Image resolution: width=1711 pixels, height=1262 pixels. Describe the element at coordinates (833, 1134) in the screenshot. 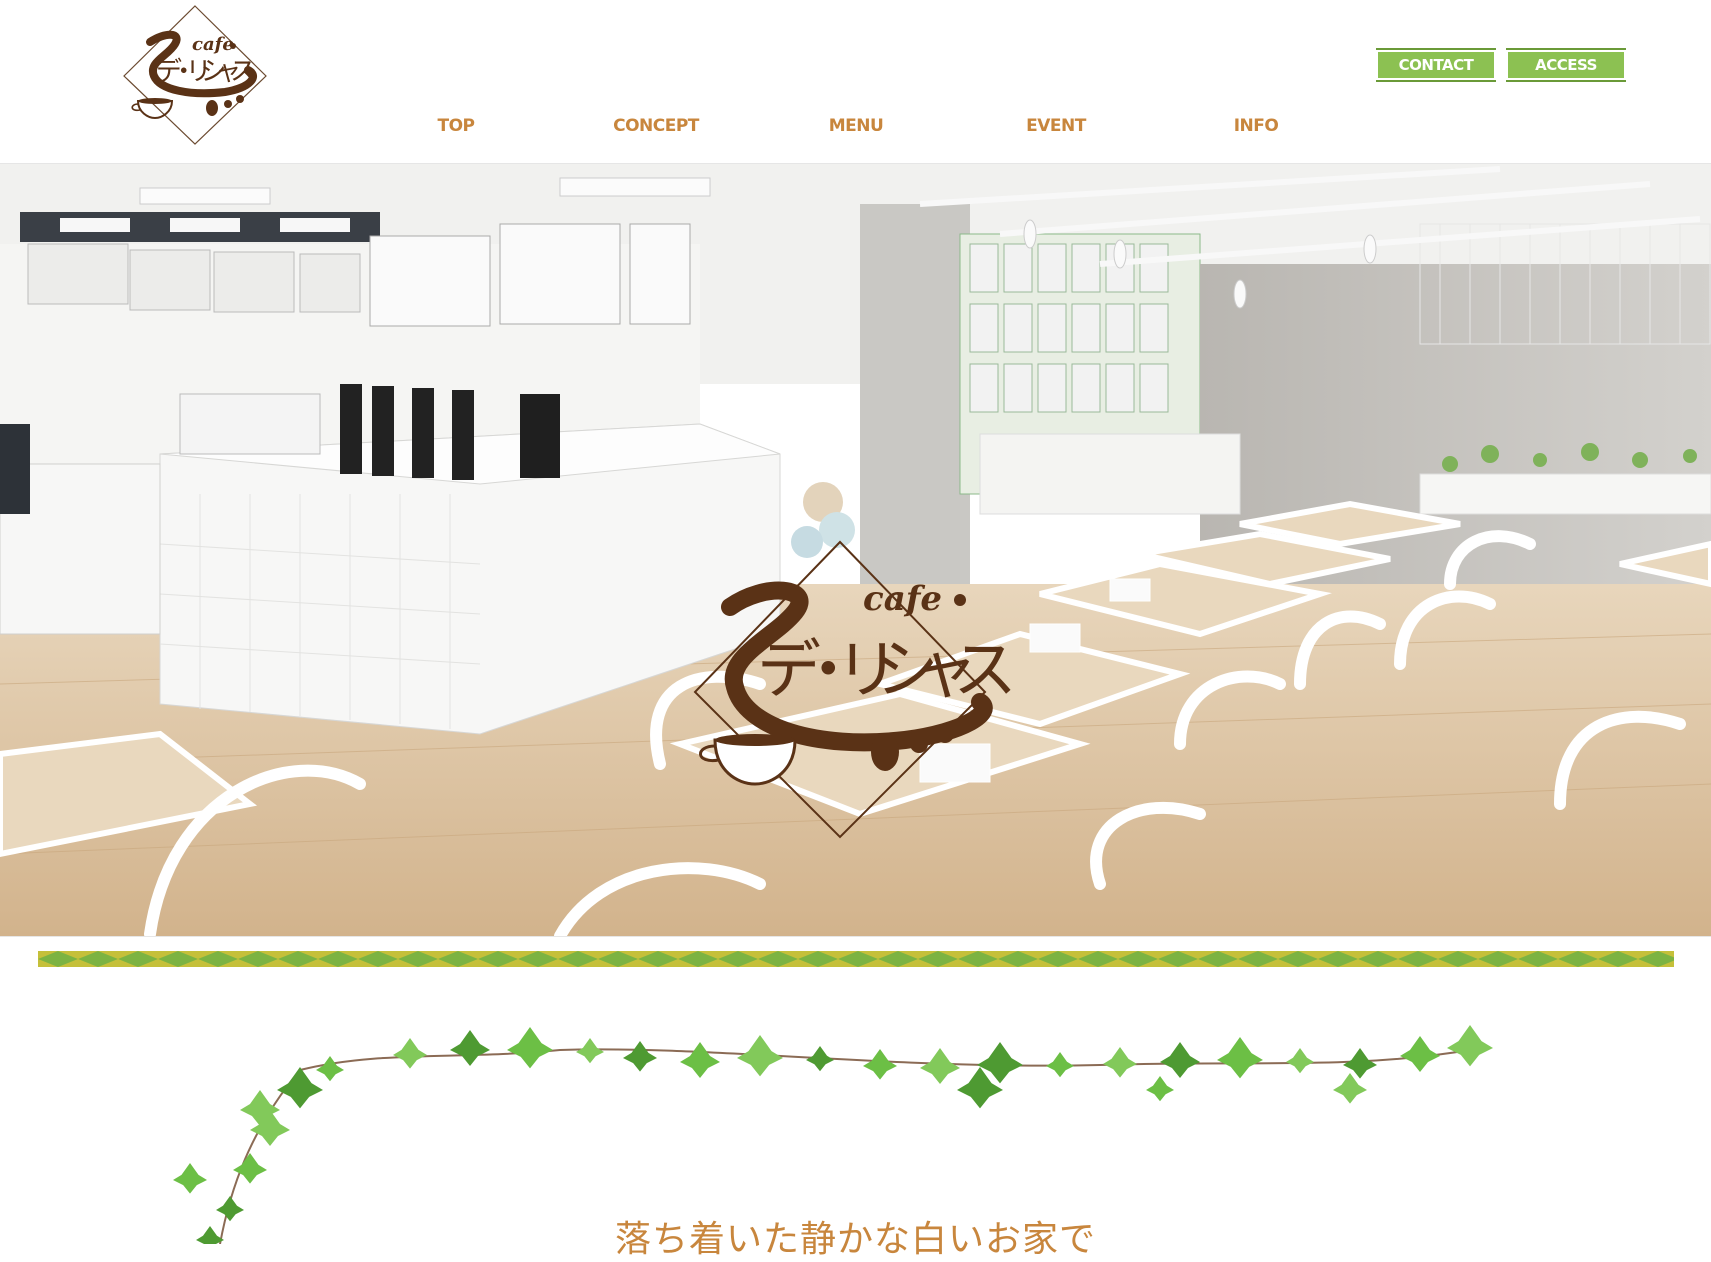

I see `ivy-vine-decoration` at that location.